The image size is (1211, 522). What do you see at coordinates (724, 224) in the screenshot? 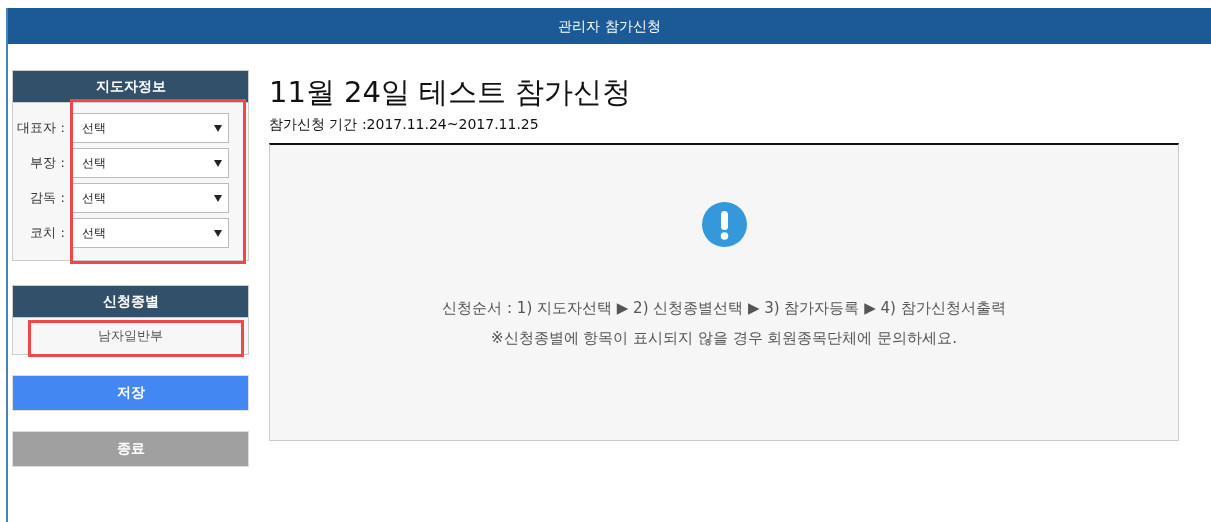
I see `exclamation-icon` at bounding box center [724, 224].